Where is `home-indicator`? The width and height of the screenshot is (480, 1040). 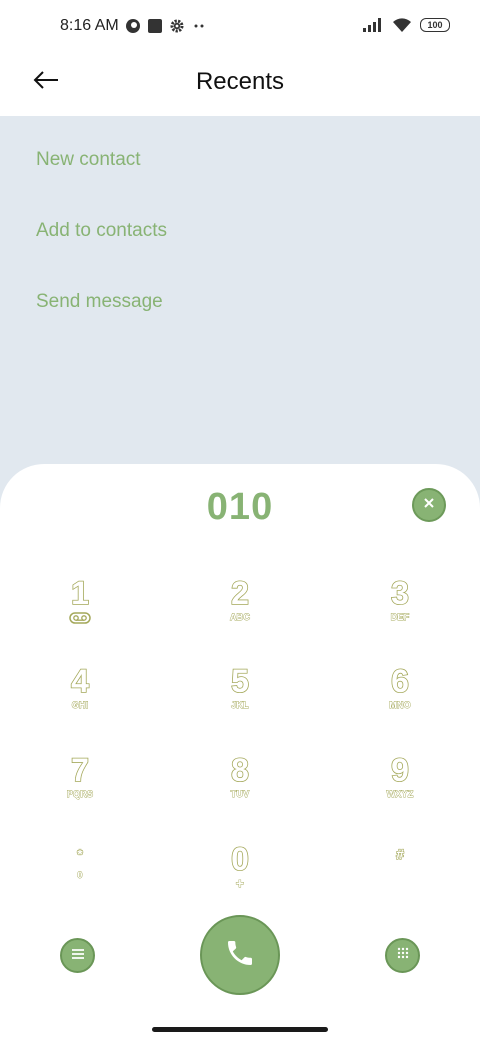 home-indicator is located at coordinates (240, 1029).